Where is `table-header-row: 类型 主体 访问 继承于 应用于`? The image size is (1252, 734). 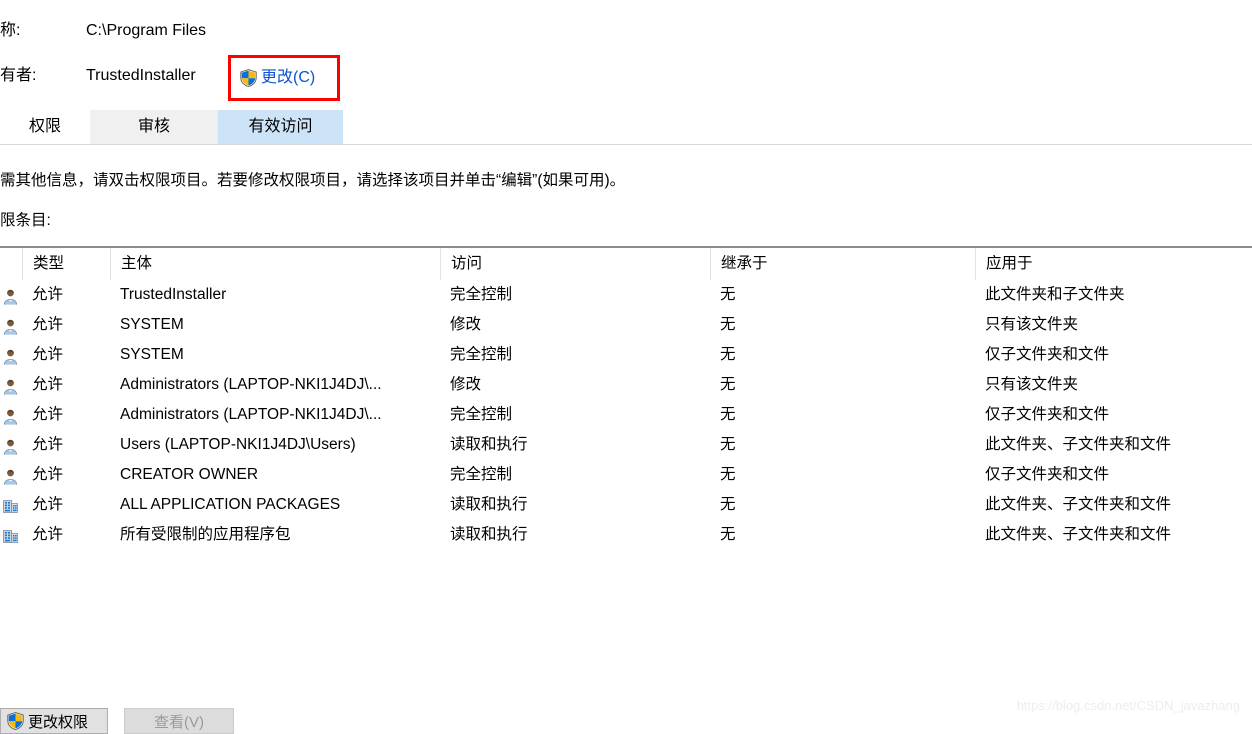 table-header-row: 类型 主体 访问 继承于 应用于 is located at coordinates (626, 264).